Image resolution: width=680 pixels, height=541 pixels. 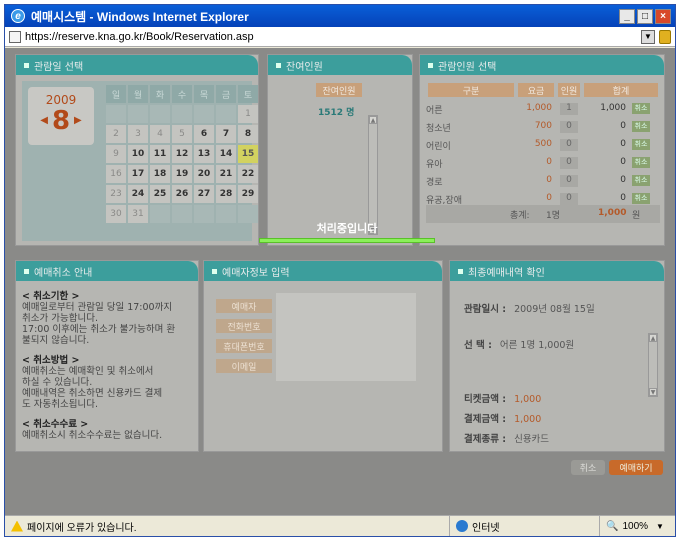 What do you see at coordinates (663, 16) in the screenshot?
I see `close-button: ×` at bounding box center [663, 16].